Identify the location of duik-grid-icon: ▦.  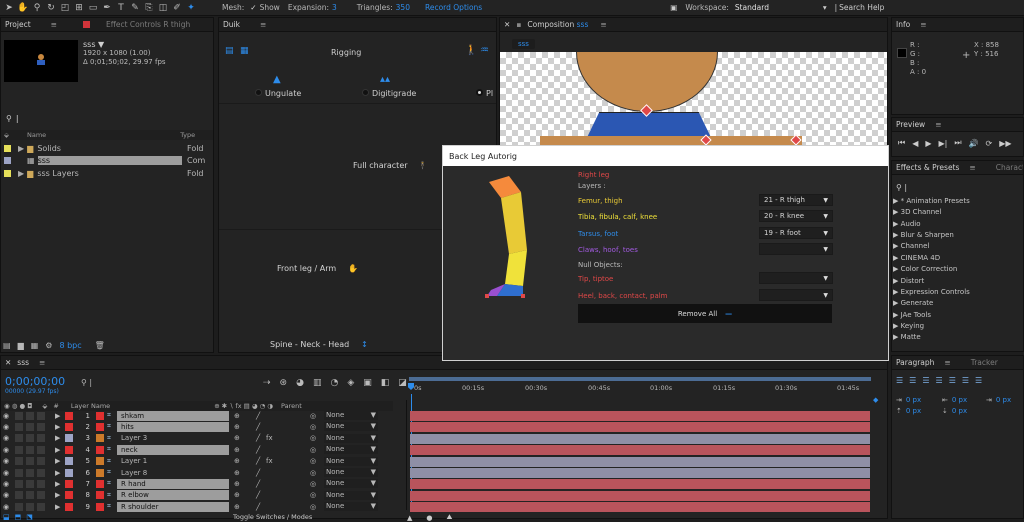
(244, 51).